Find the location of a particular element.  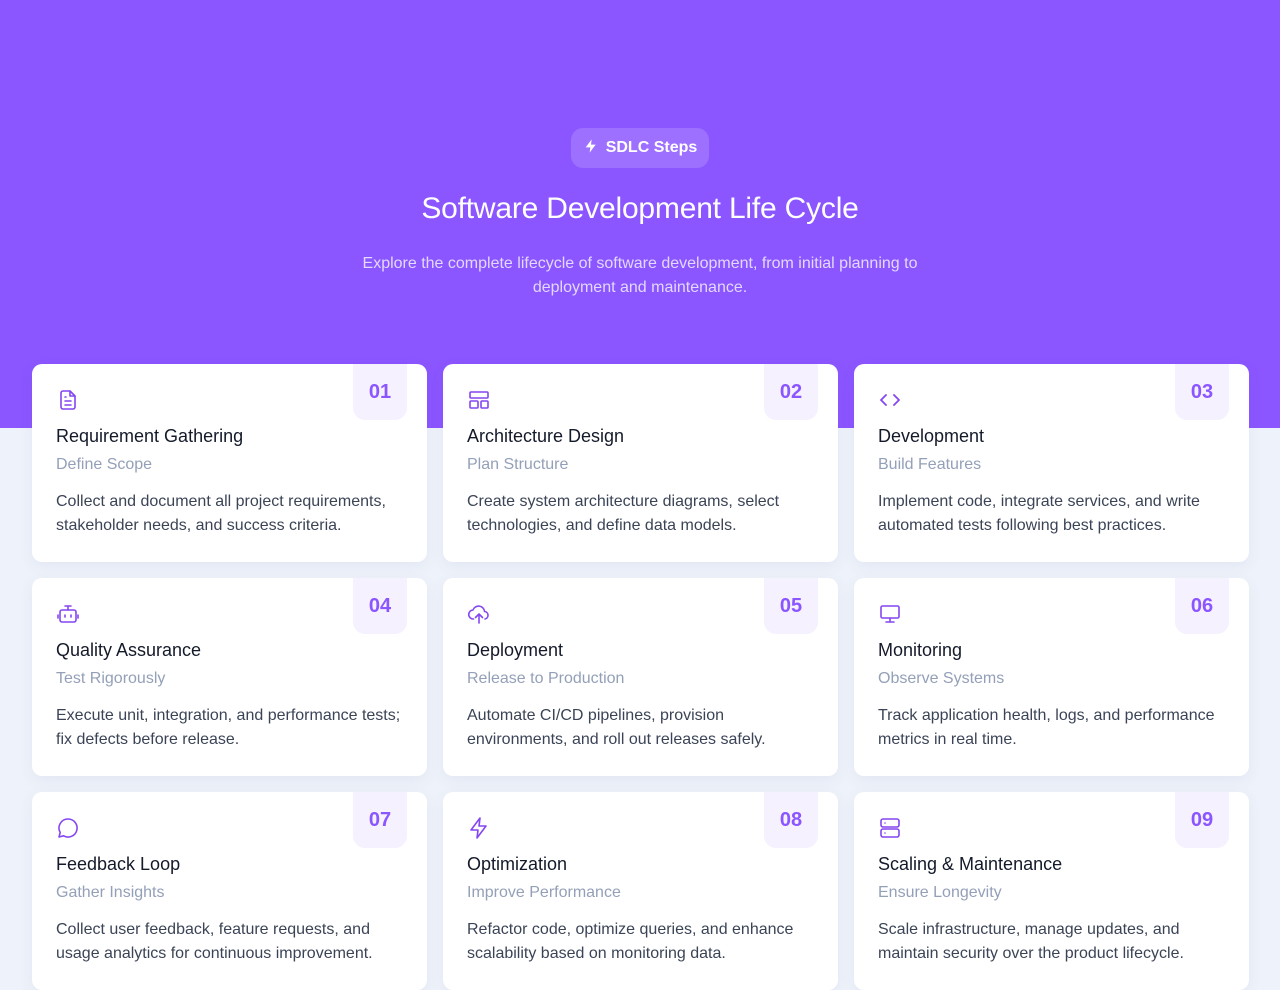

step-subtitle: Ensure Longevity is located at coordinates (940, 892).